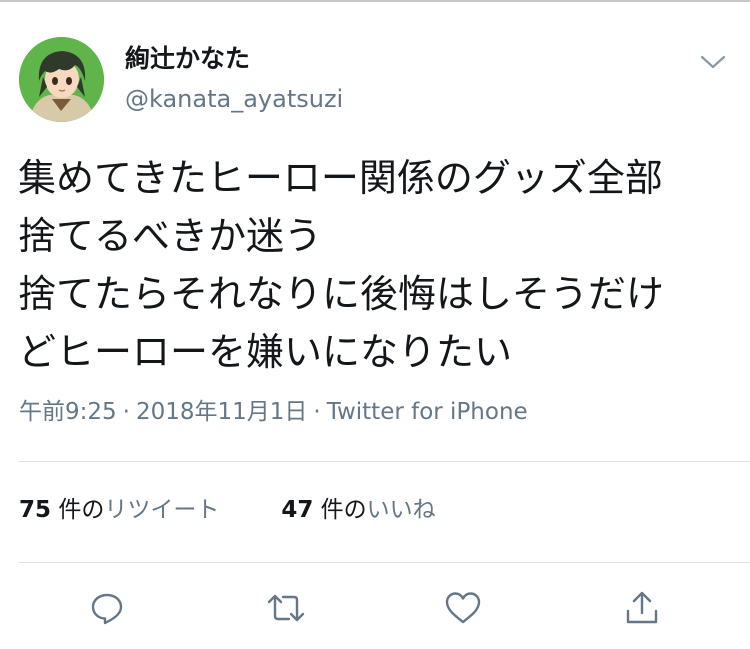  What do you see at coordinates (234, 99) in the screenshot?
I see `user-handle: @kanata_ayatsuzi` at bounding box center [234, 99].